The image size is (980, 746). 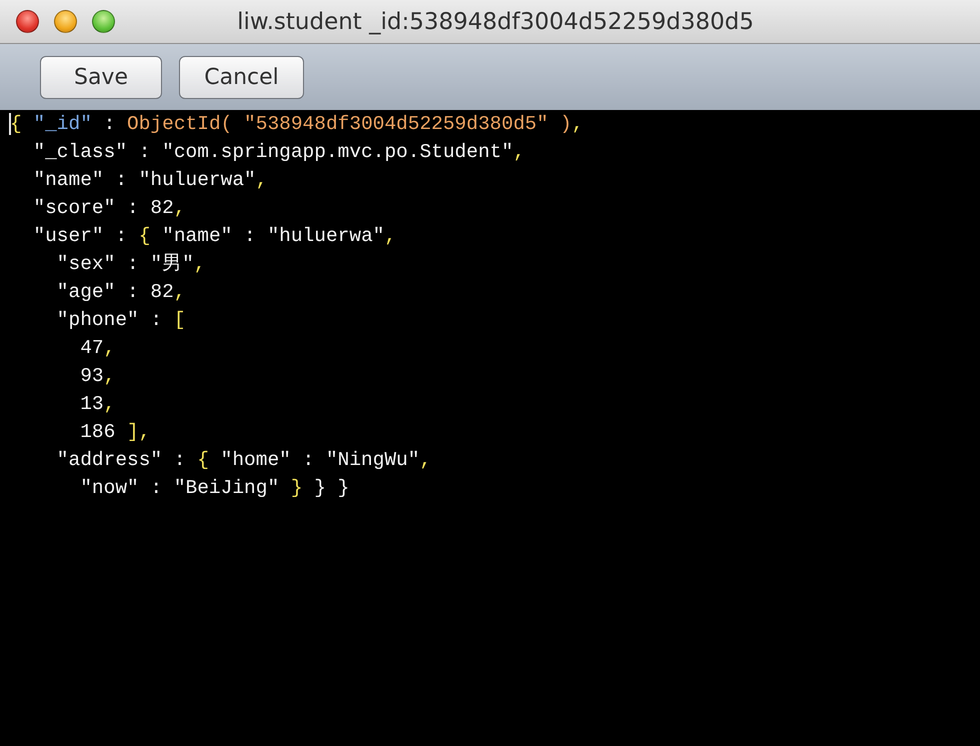 I want to click on code-line: 93,, so click(x=97, y=376).